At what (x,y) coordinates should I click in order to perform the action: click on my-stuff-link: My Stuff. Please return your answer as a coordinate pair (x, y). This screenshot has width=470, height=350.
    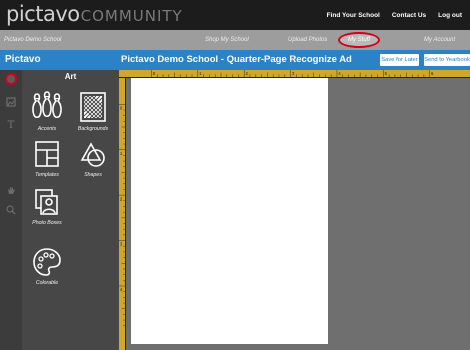
    Looking at the image, I should click on (359, 40).